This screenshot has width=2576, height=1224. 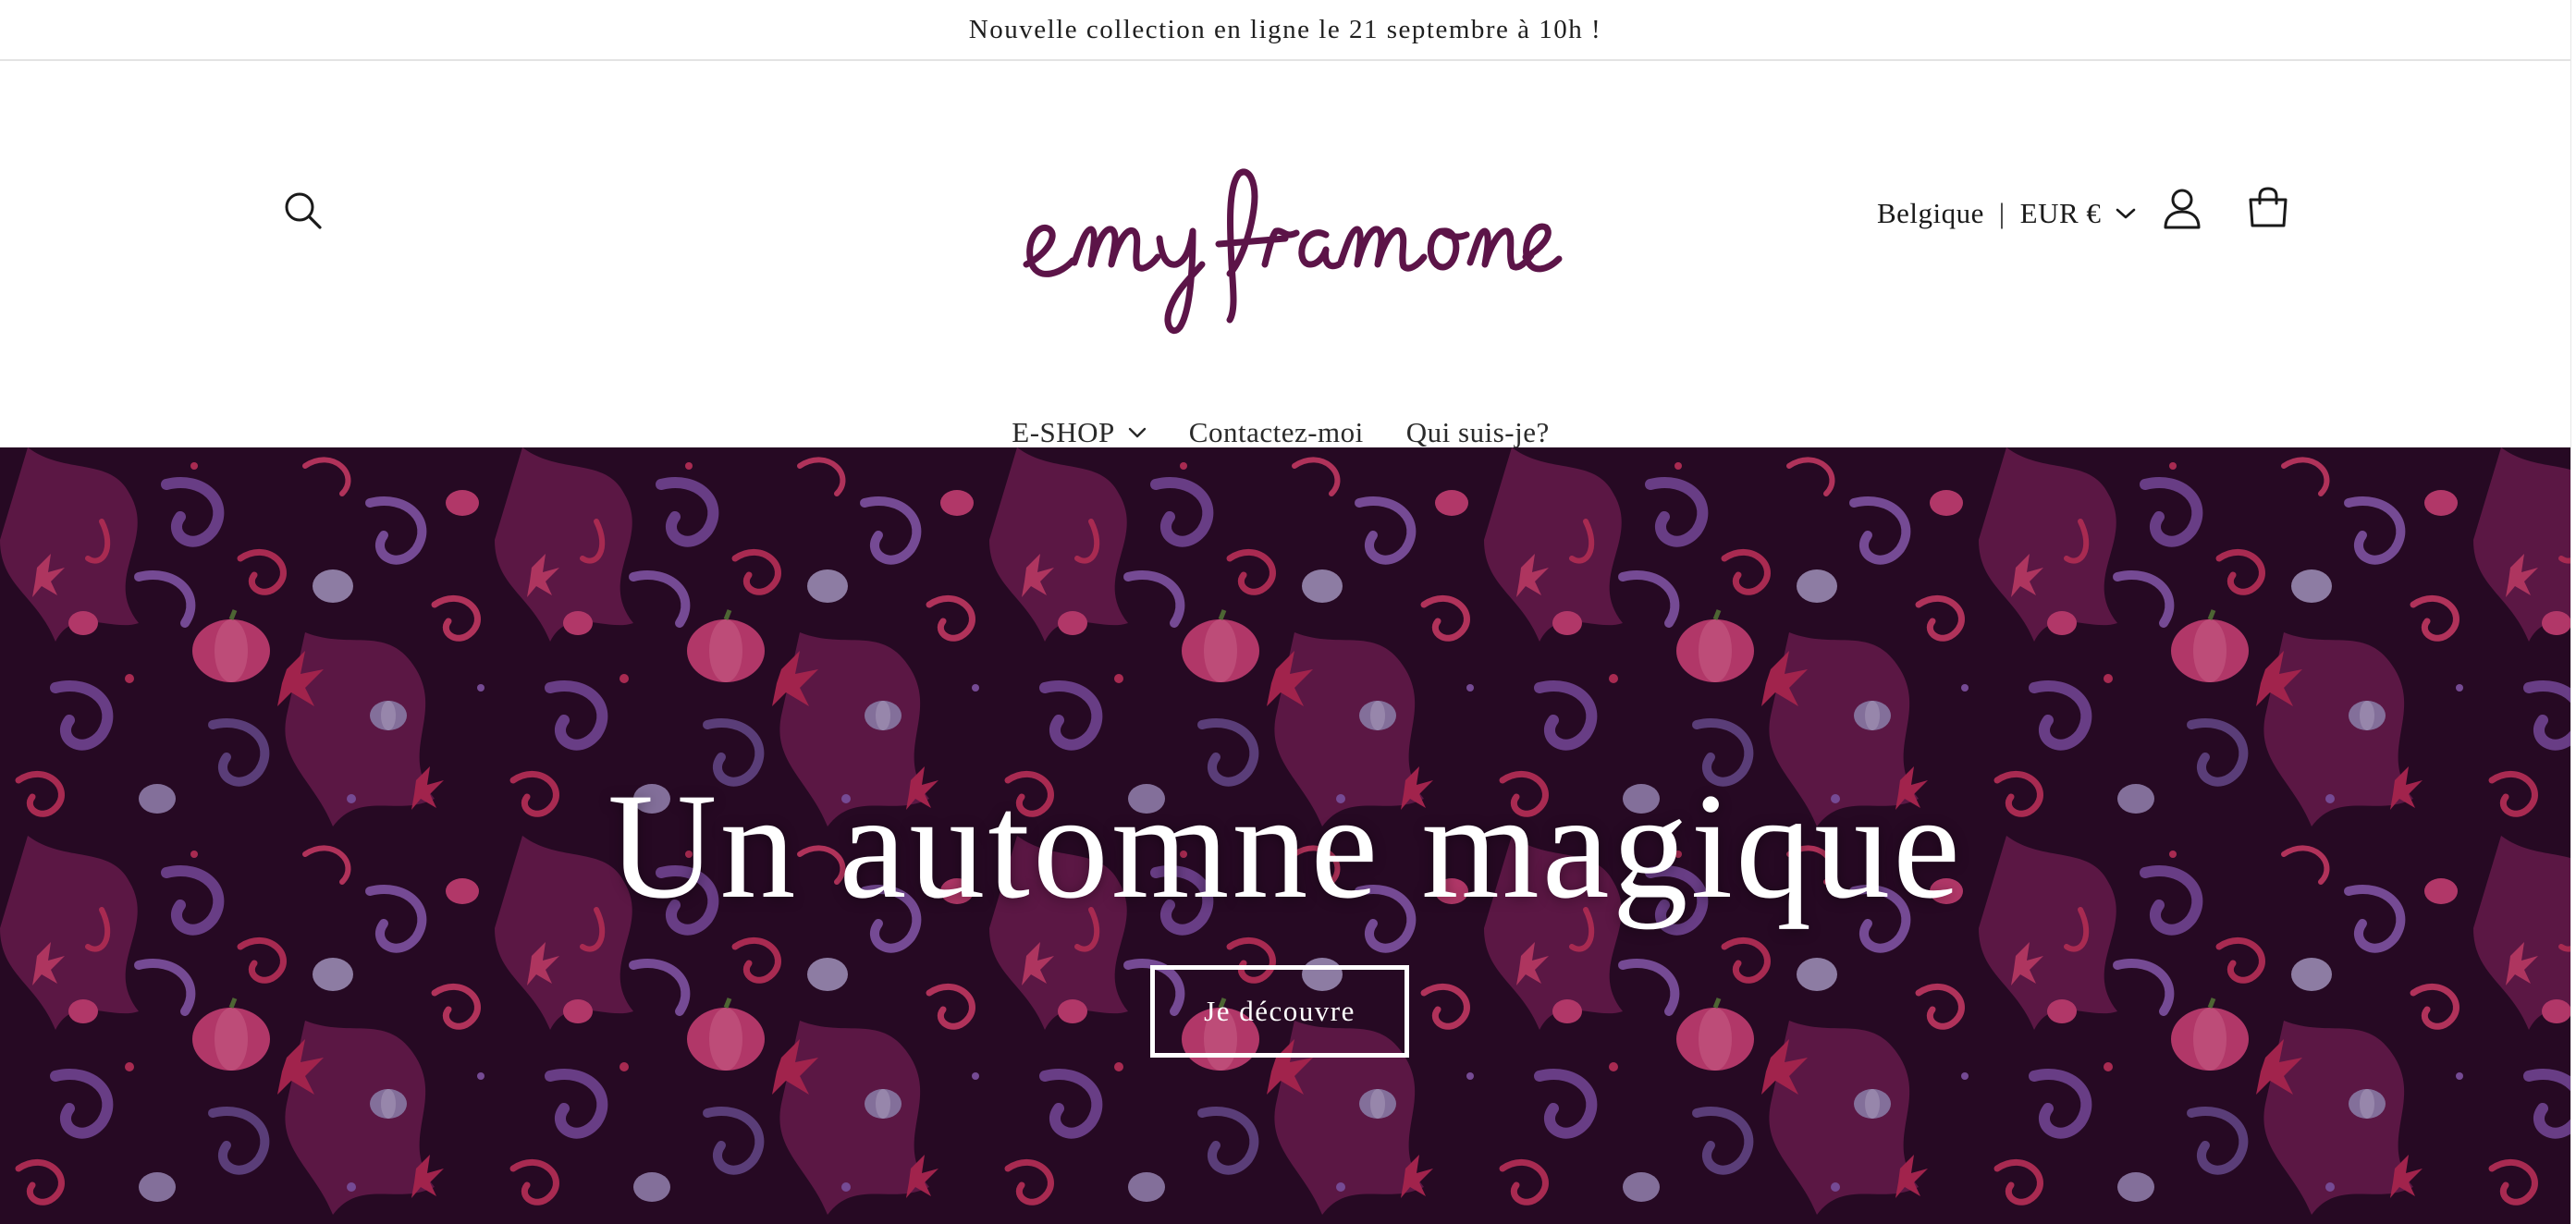 What do you see at coordinates (1293, 251) in the screenshot?
I see `logo-script` at bounding box center [1293, 251].